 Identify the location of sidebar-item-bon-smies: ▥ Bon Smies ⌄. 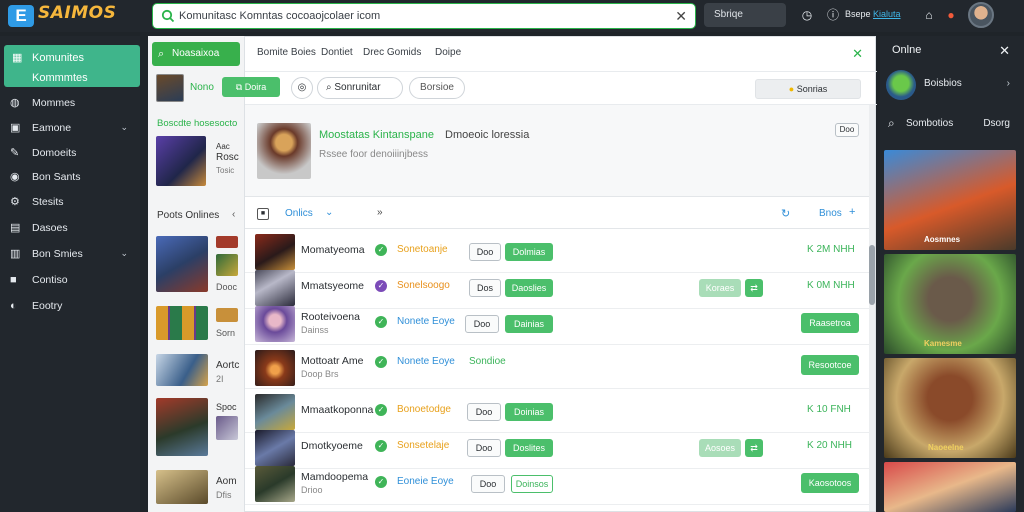
(70, 254).